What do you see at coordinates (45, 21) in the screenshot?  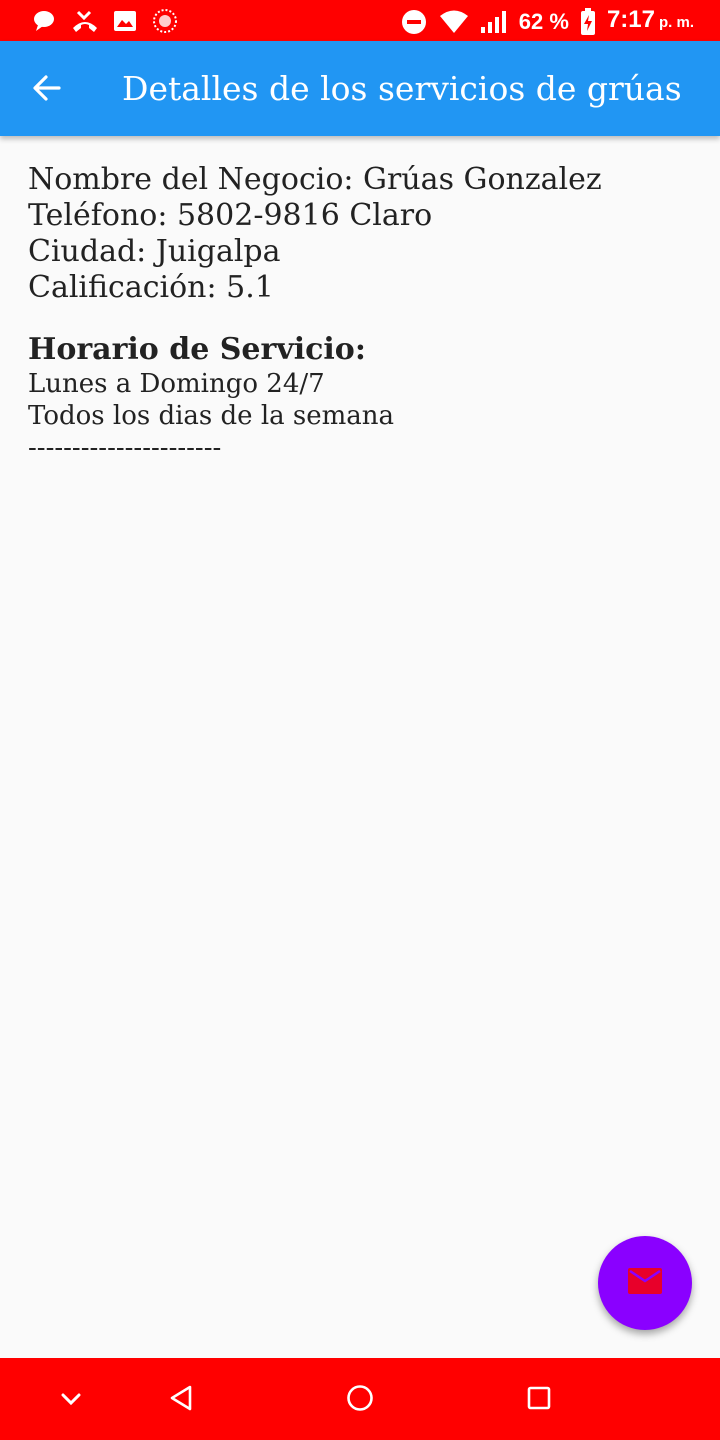 I see `chat-bubble-icon` at bounding box center [45, 21].